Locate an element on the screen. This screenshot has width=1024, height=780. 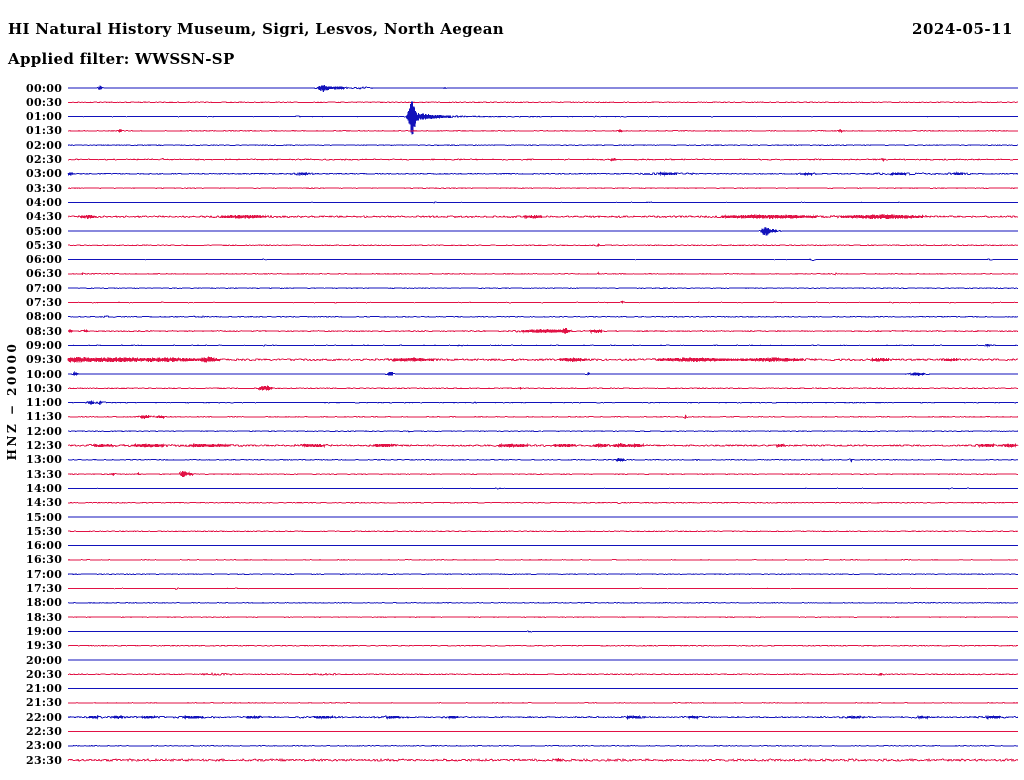
time-label-0730: 07:30 is located at coordinates (44, 302).